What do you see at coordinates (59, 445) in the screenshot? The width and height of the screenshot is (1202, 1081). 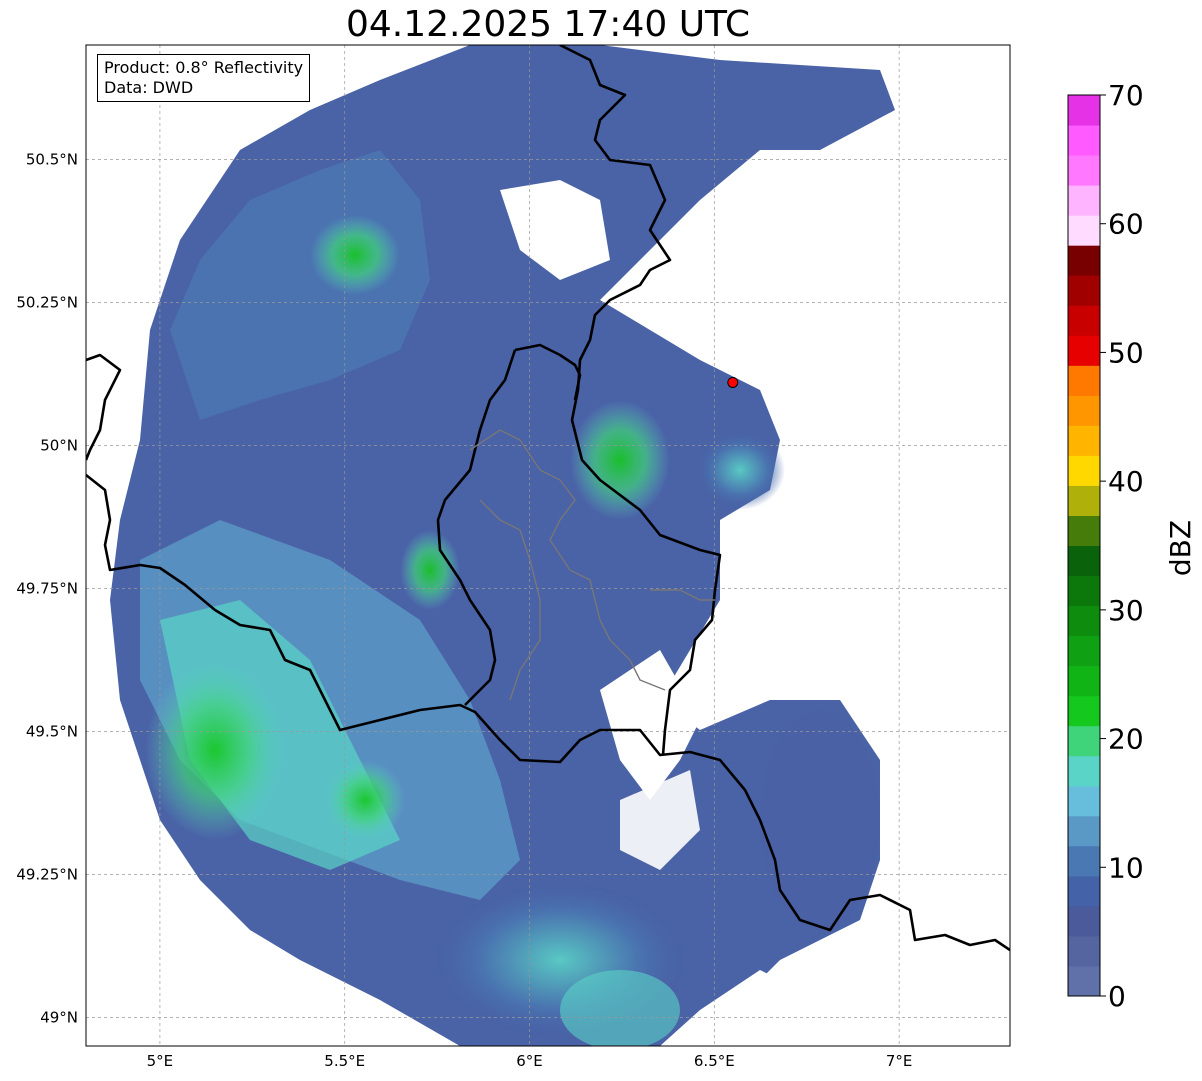 I see `y-tick-label: 50°N` at bounding box center [59, 445].